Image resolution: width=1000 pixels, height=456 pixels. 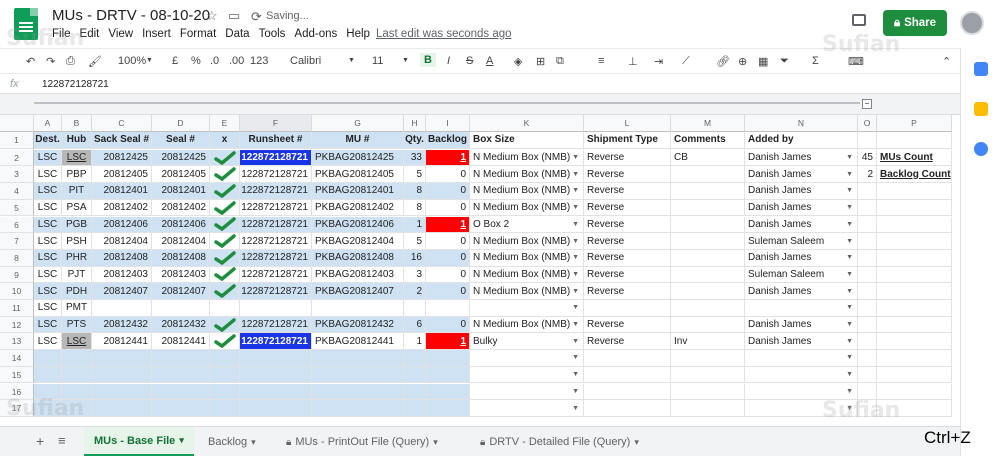 I want to click on sheet-tab: 🔒︎ MUs - PrintOut File (Query) ▾, so click(x=362, y=441).